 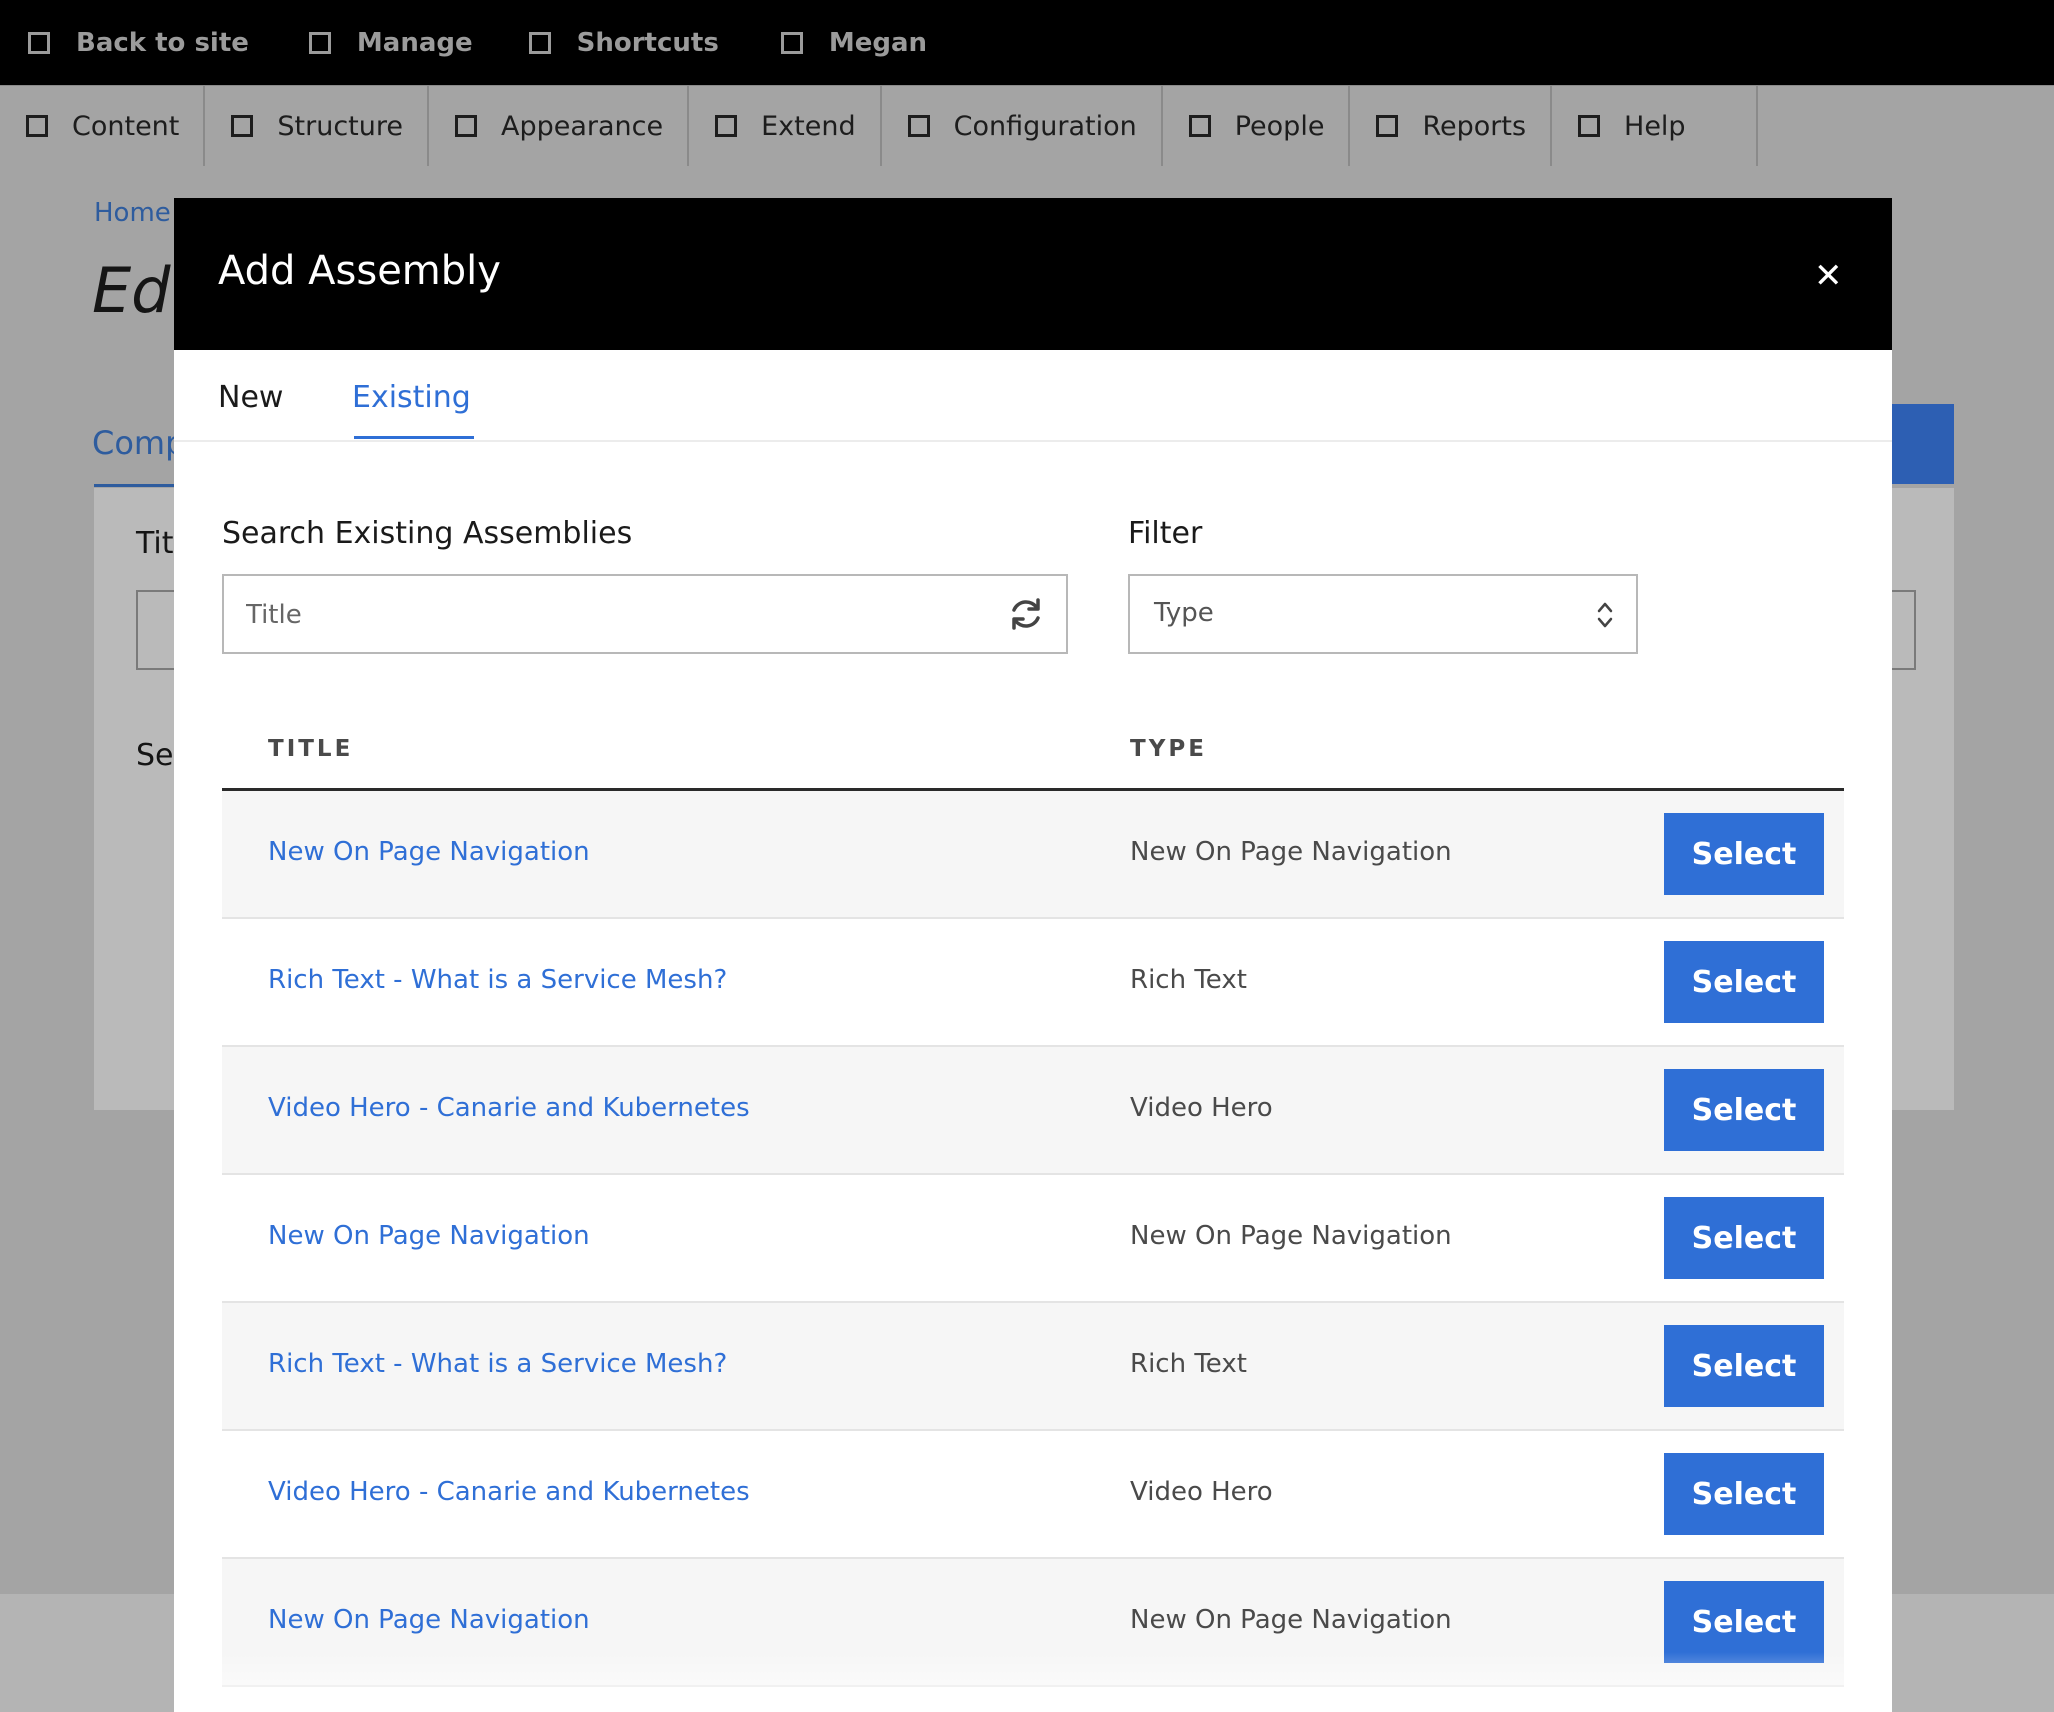 I want to click on background-section-label: Se, so click(x=155, y=755).